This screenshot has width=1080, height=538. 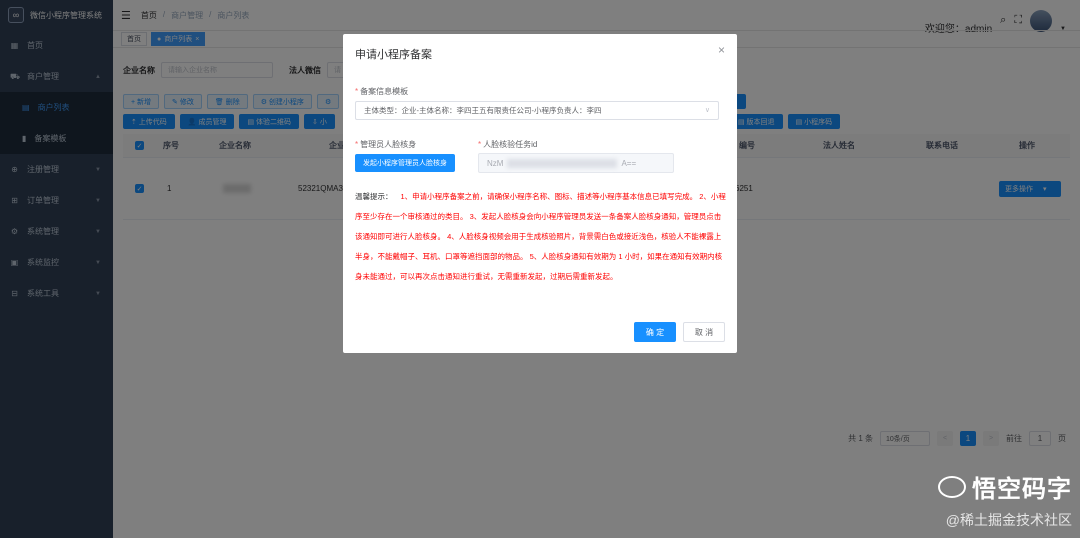 I want to click on watermark: 悟空码字 @稀土掘金技术社区, so click(x=1005, y=499).